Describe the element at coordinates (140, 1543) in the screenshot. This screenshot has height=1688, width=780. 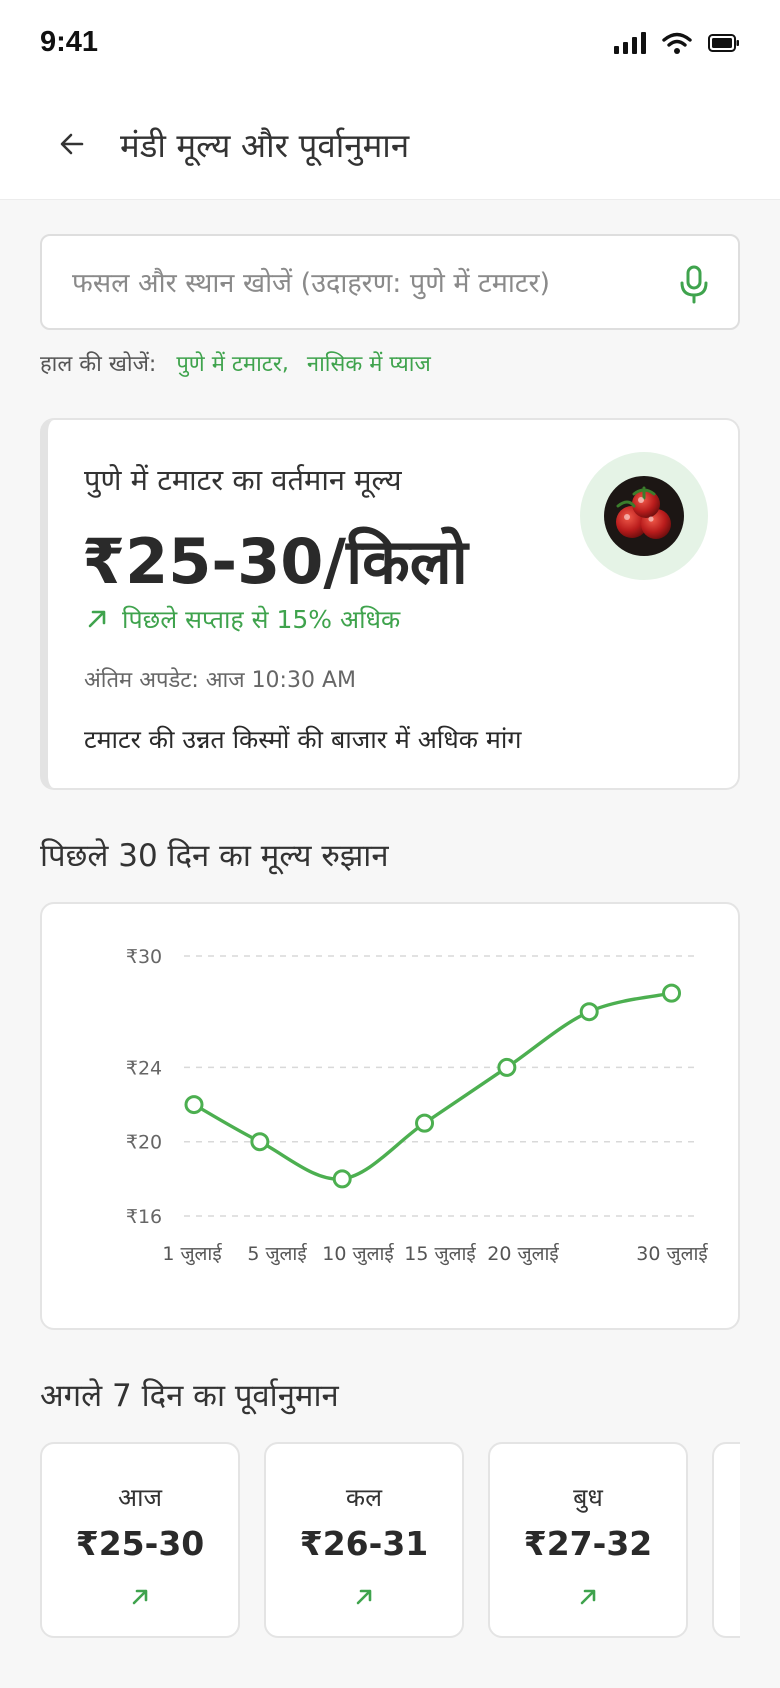
I see `forecast-price: ₹25-30` at that location.